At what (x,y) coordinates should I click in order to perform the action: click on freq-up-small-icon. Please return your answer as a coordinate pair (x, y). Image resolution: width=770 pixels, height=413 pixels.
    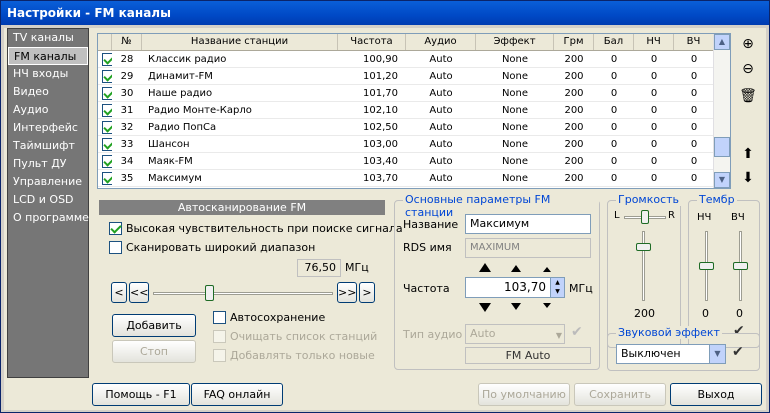
    Looking at the image, I should click on (547, 269).